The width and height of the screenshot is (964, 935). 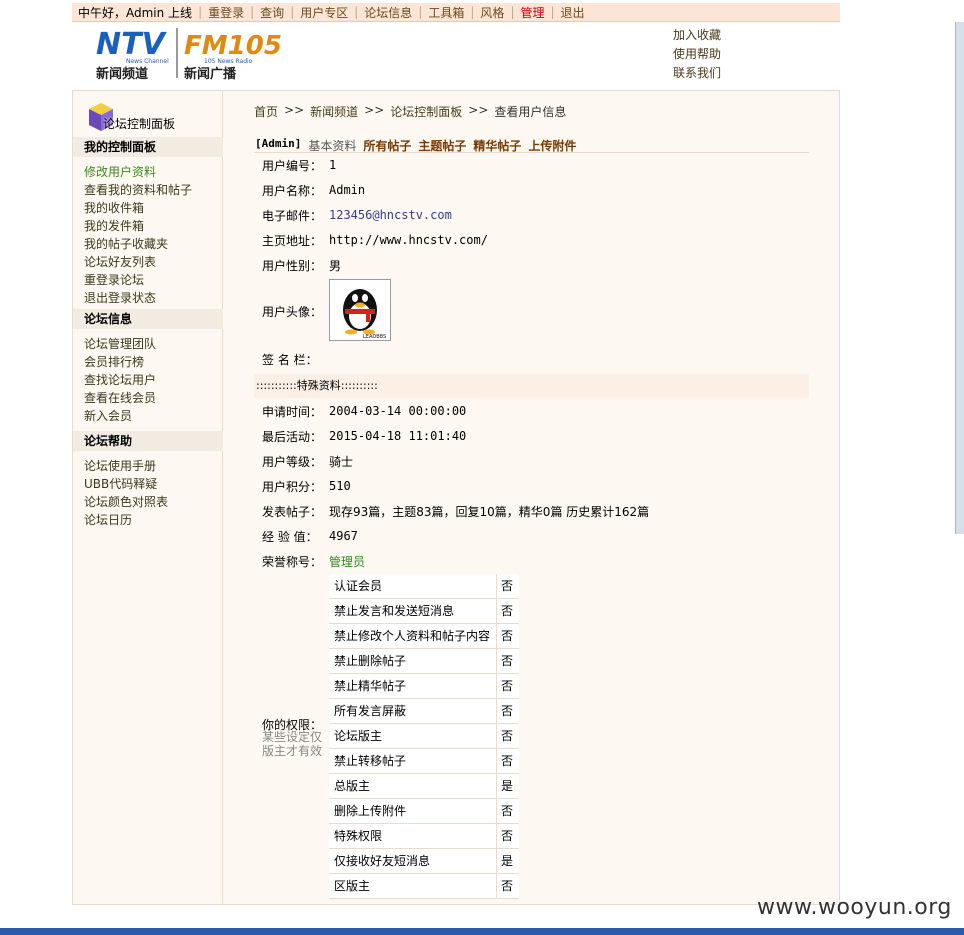 I want to click on breadcrumb-control-panel: 论坛控制面板, so click(x=426, y=111).